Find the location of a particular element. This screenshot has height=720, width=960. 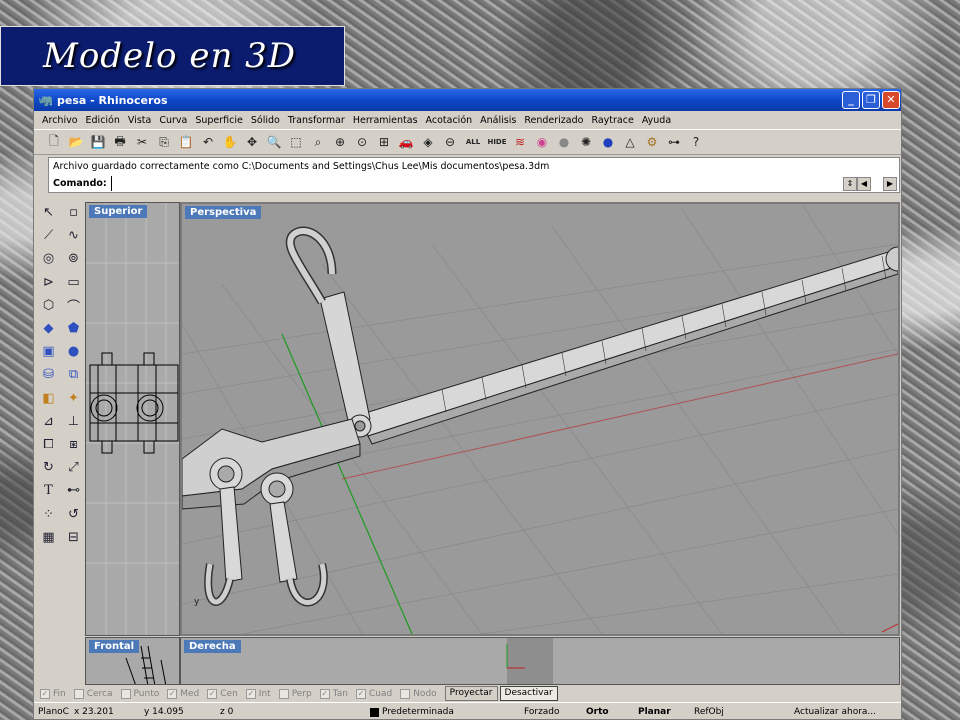

save-icon: 💾 is located at coordinates (98, 142).